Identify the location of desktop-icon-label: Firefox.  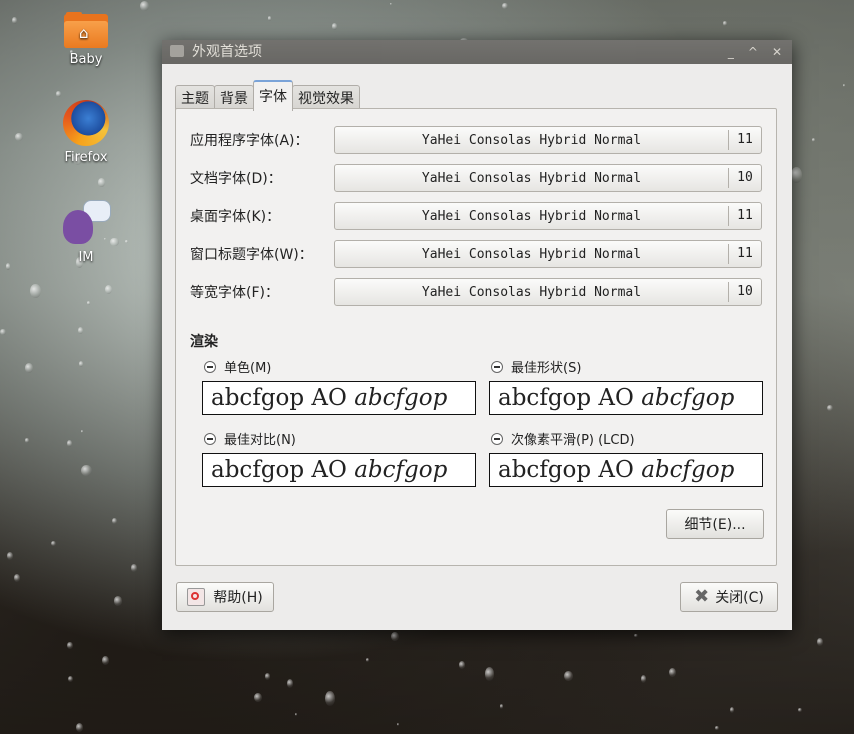
(86, 157).